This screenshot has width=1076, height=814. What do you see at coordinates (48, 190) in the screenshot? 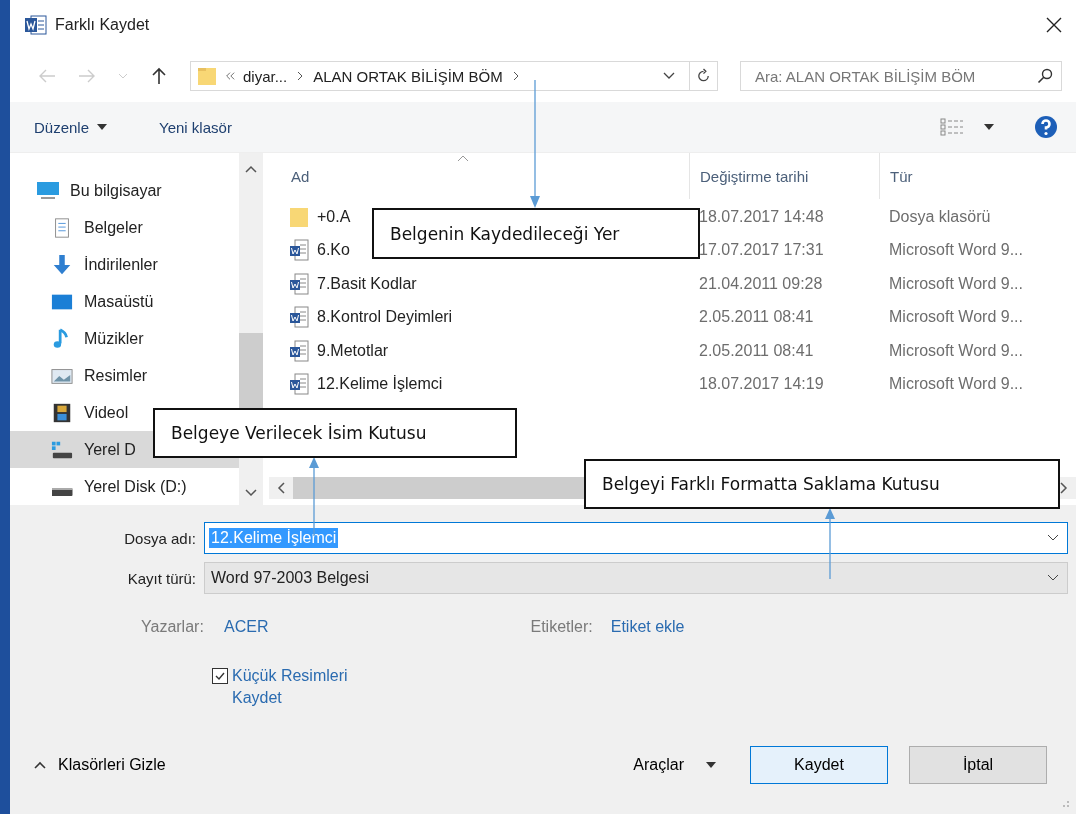
I see `computer-icon` at bounding box center [48, 190].